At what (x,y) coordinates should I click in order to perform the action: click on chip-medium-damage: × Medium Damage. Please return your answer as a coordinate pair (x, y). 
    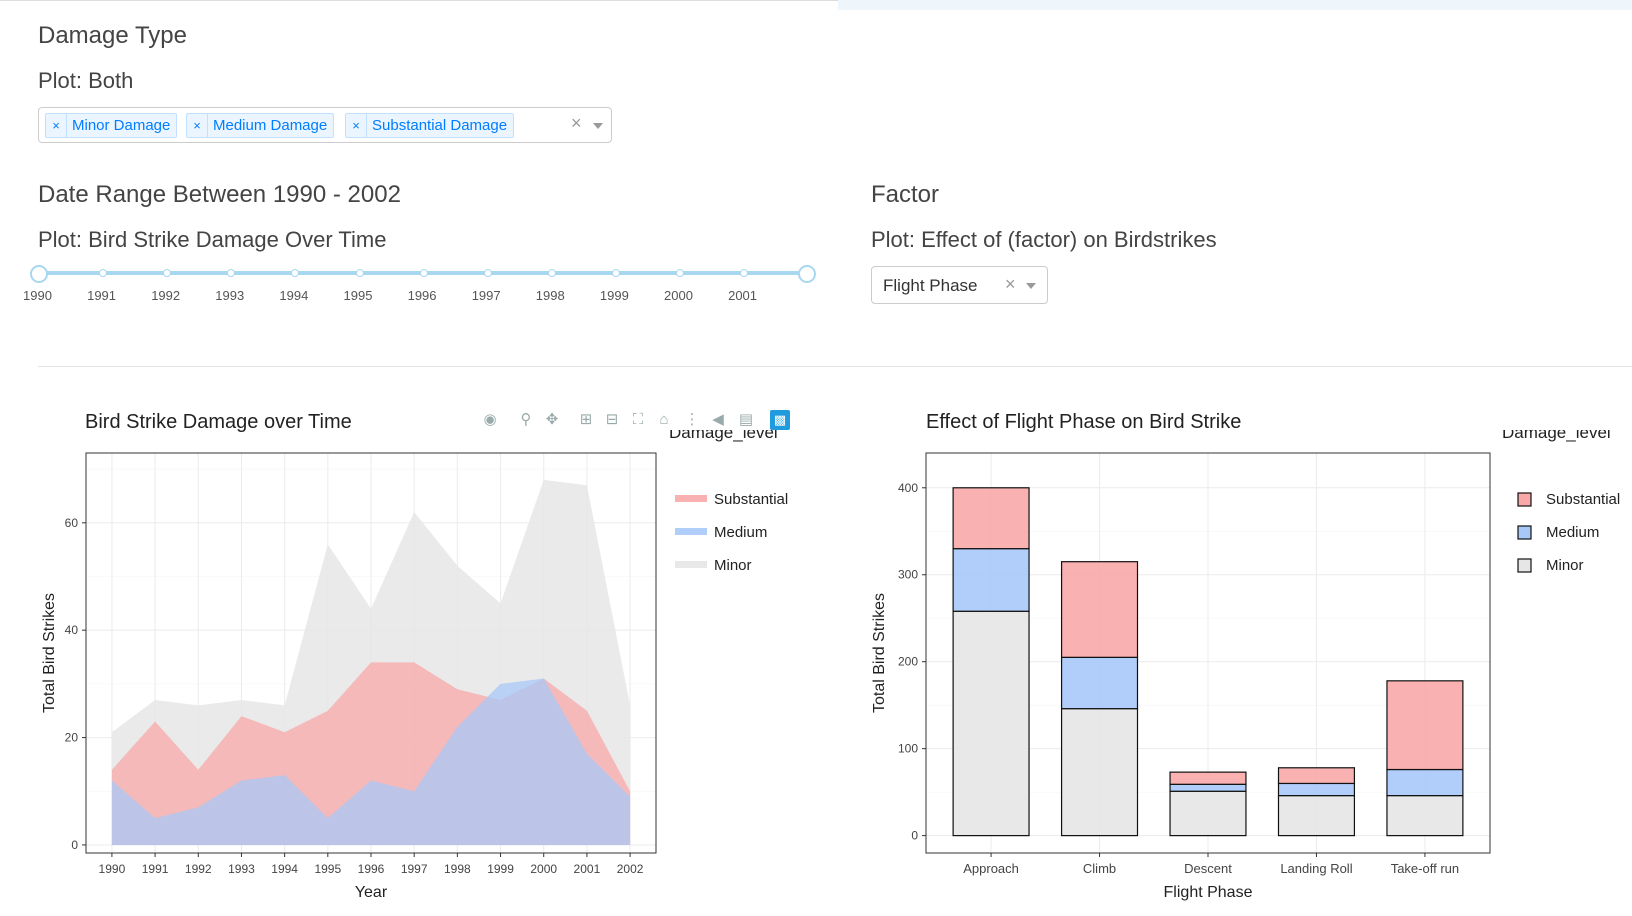
    Looking at the image, I should click on (260, 125).